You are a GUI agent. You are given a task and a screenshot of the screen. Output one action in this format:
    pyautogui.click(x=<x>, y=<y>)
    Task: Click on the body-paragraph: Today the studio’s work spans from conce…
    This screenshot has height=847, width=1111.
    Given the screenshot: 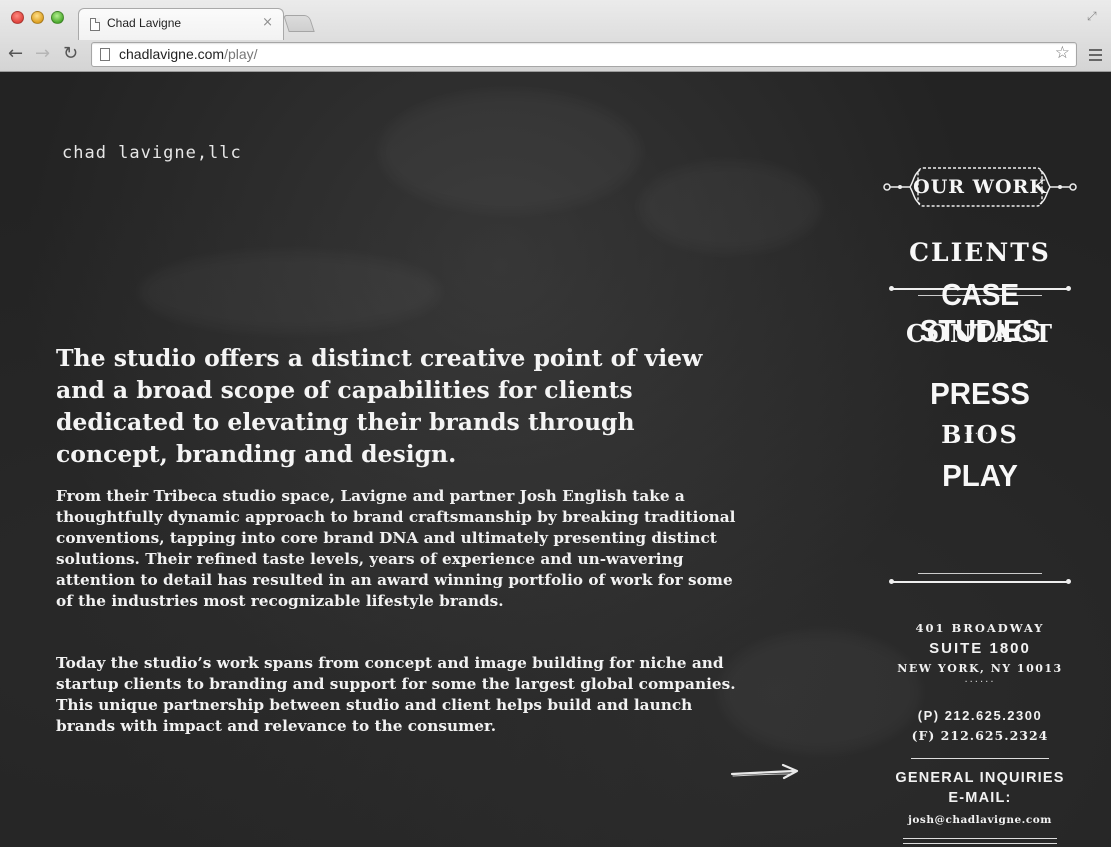 What is the action you would take?
    pyautogui.click(x=396, y=694)
    